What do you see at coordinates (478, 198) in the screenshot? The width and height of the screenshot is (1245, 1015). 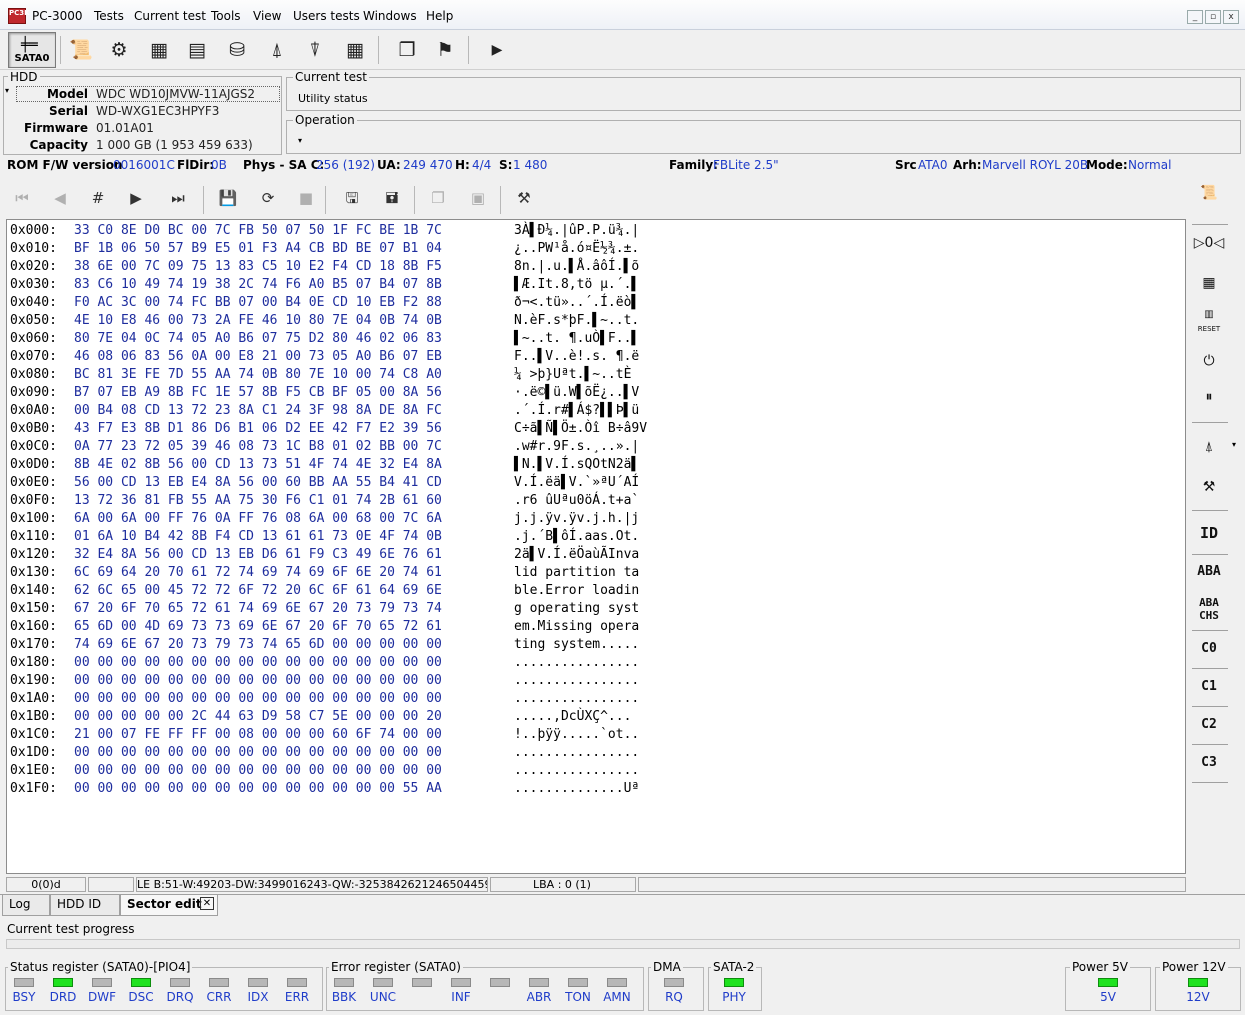 I see `paste-icon: ▣` at bounding box center [478, 198].